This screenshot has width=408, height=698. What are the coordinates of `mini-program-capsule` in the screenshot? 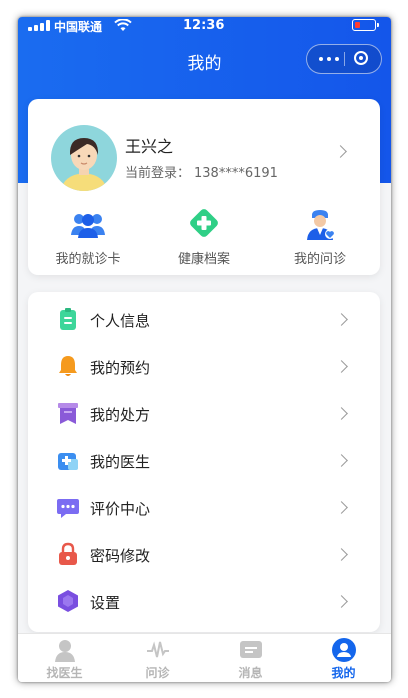 It's located at (344, 59).